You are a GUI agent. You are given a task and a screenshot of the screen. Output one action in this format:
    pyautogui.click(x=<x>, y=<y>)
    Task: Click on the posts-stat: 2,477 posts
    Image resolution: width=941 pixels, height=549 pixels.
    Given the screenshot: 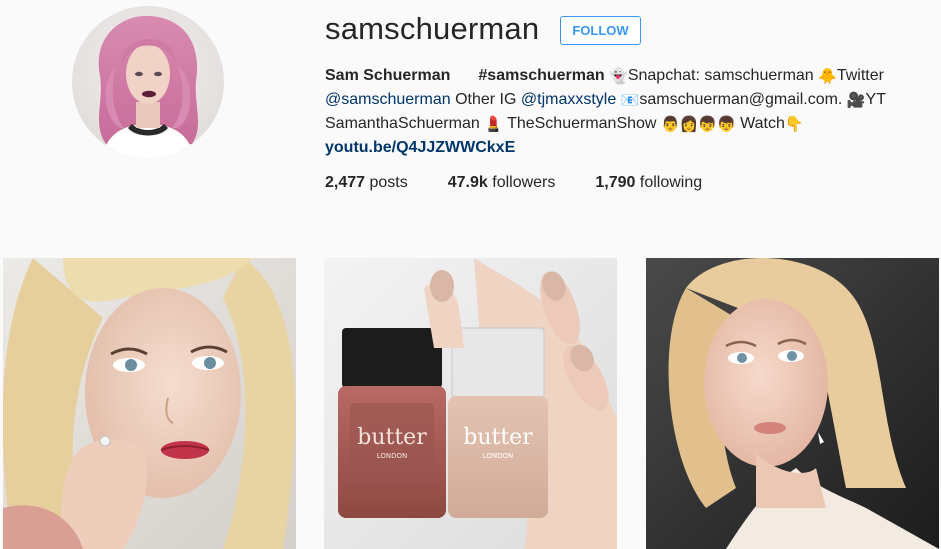 What is the action you would take?
    pyautogui.click(x=366, y=183)
    